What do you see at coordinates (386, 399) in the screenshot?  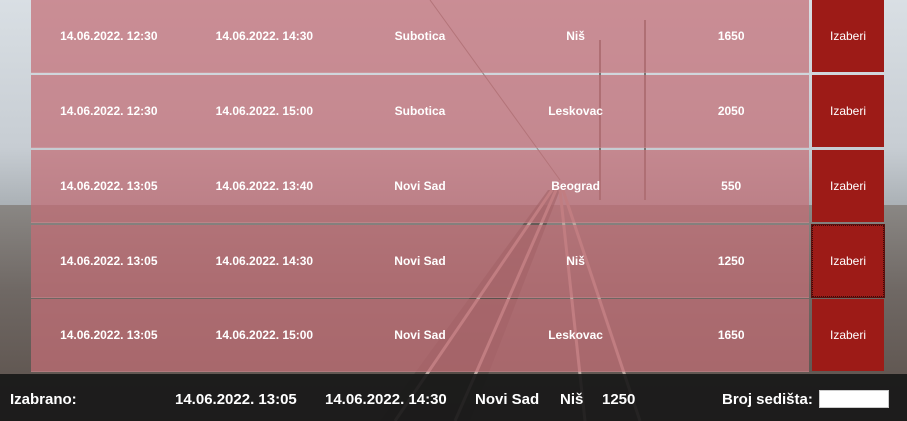 I see `selected-arrival: 14.06.2022. 14:30` at bounding box center [386, 399].